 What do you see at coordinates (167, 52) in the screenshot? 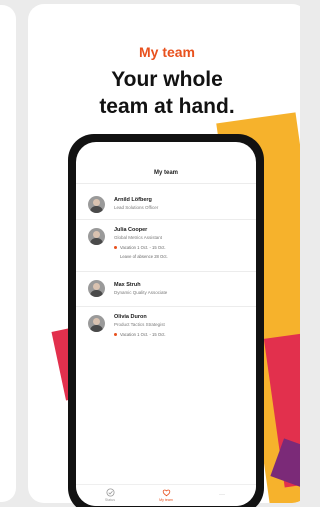
I see `section-eyebrow: My team` at bounding box center [167, 52].